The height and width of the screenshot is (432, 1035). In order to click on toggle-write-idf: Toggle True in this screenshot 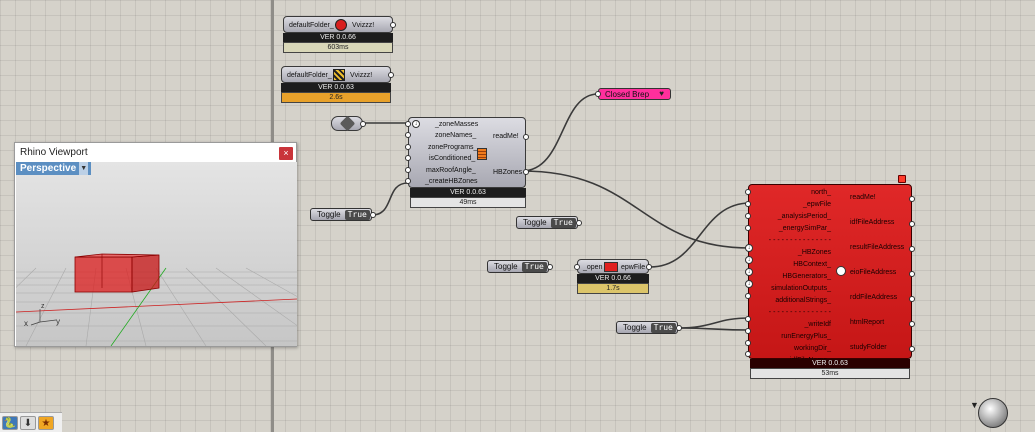, I will do `click(649, 327)`.